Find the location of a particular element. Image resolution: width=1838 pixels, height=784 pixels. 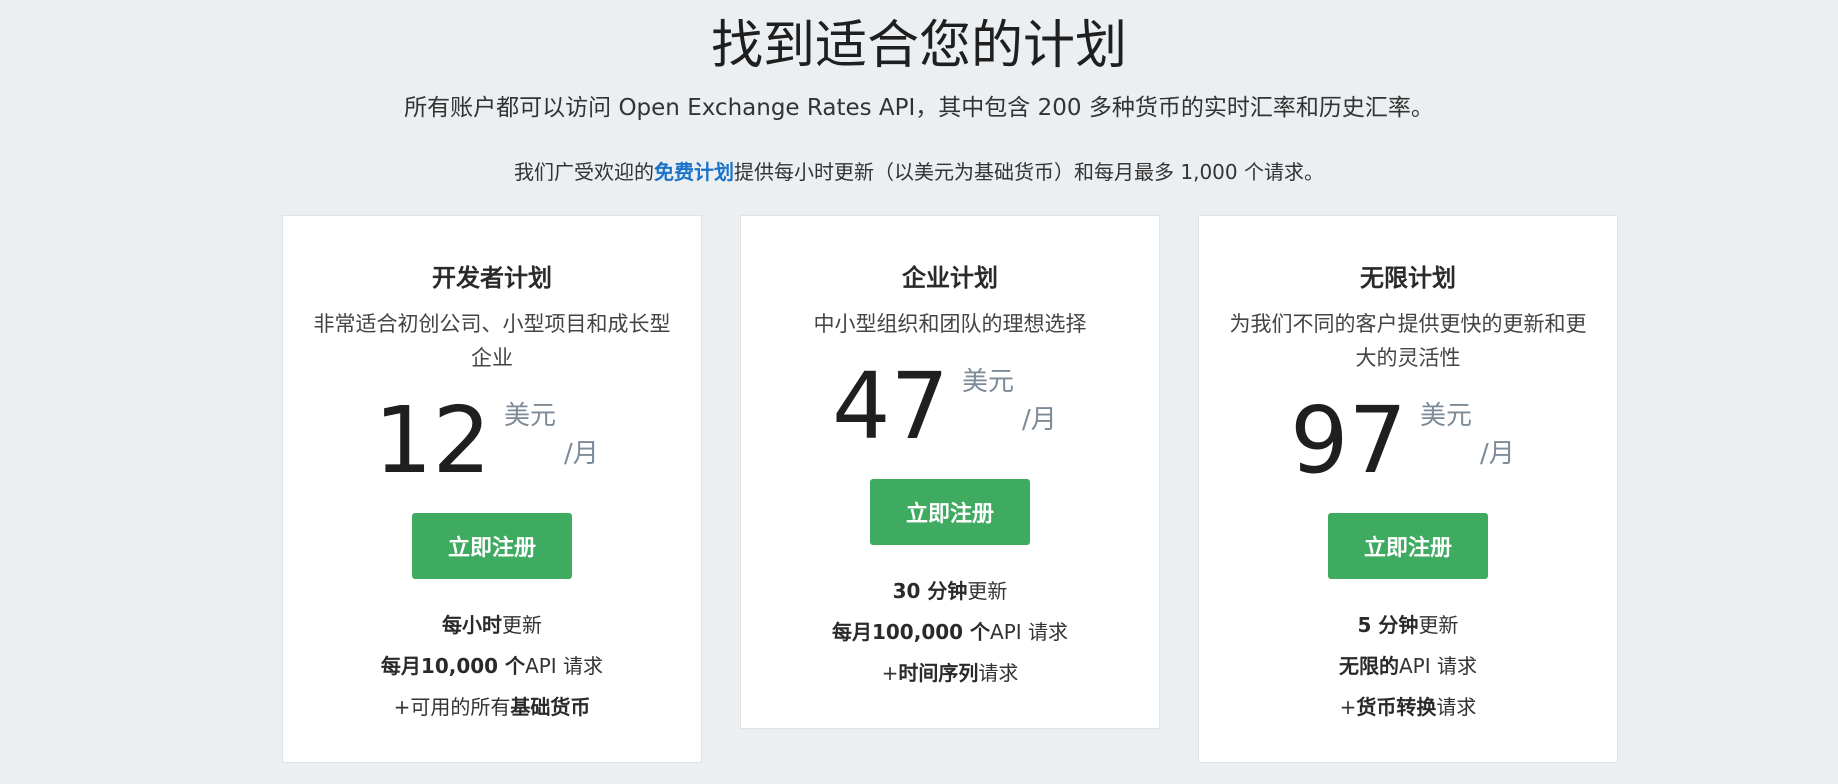

plan-title: 无限计划 is located at coordinates (1408, 278).